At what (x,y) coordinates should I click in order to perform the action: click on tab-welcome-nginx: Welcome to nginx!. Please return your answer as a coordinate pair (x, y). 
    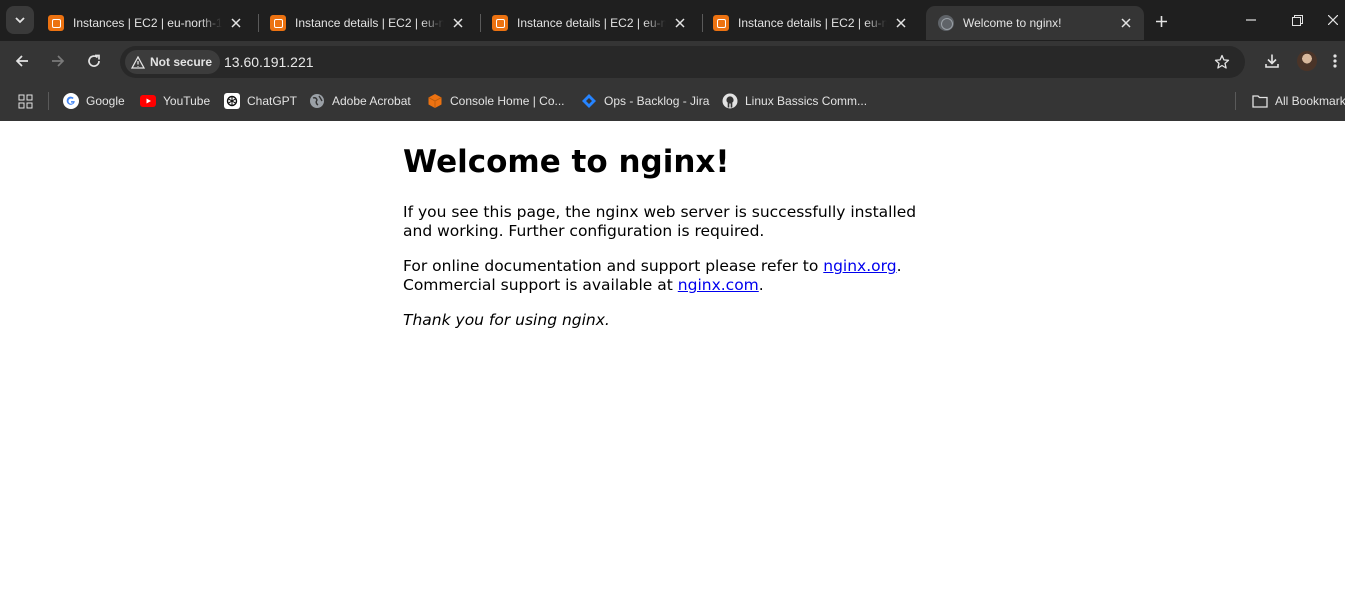
    Looking at the image, I should click on (1035, 23).